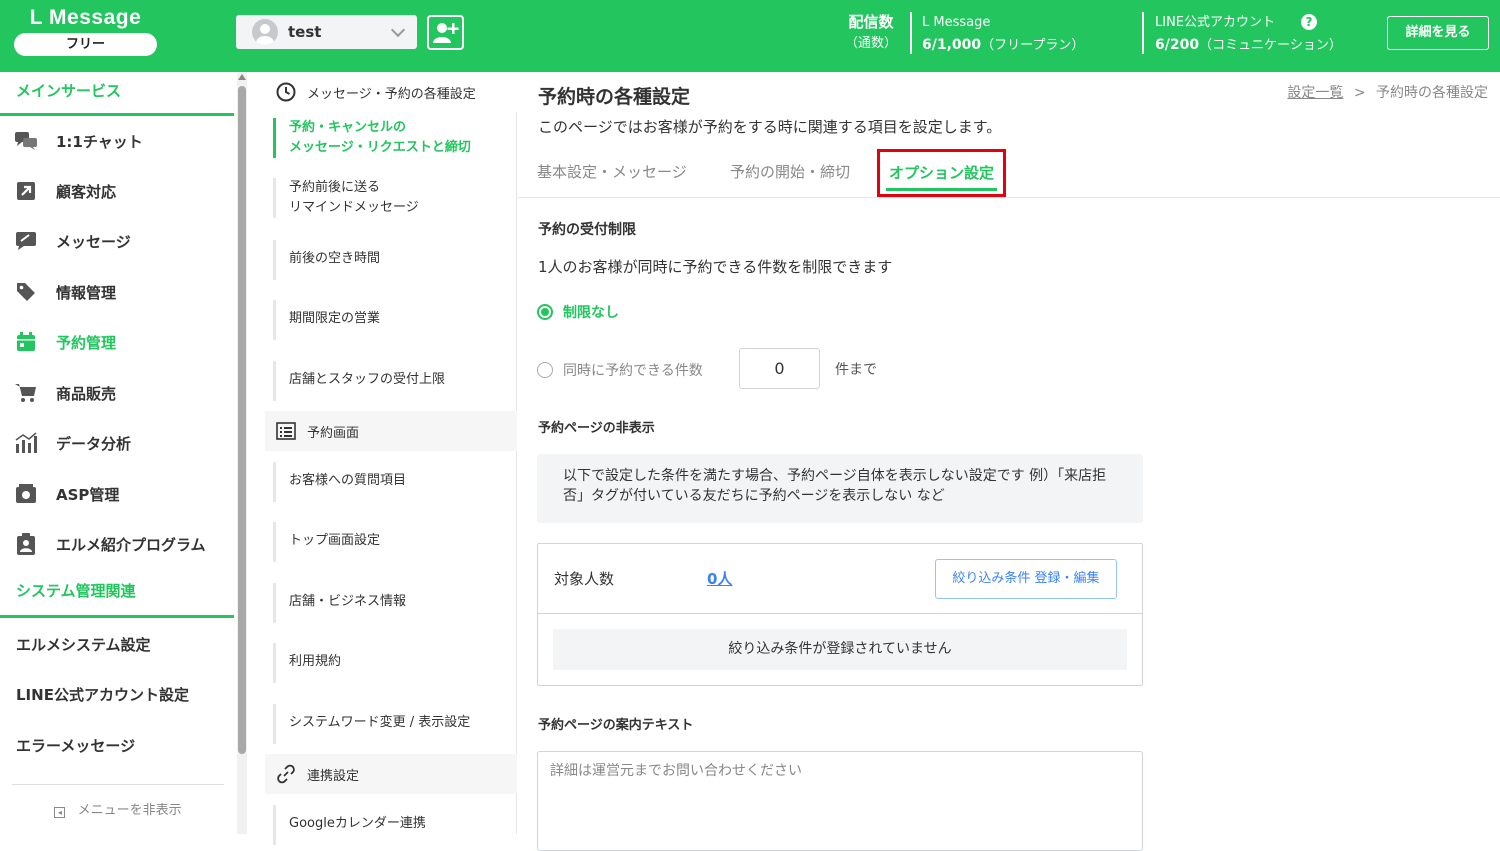 Image resolution: width=1500 pixels, height=851 pixels. I want to click on lmessage-stat-plan: （フリープラン）, so click(1033, 45).